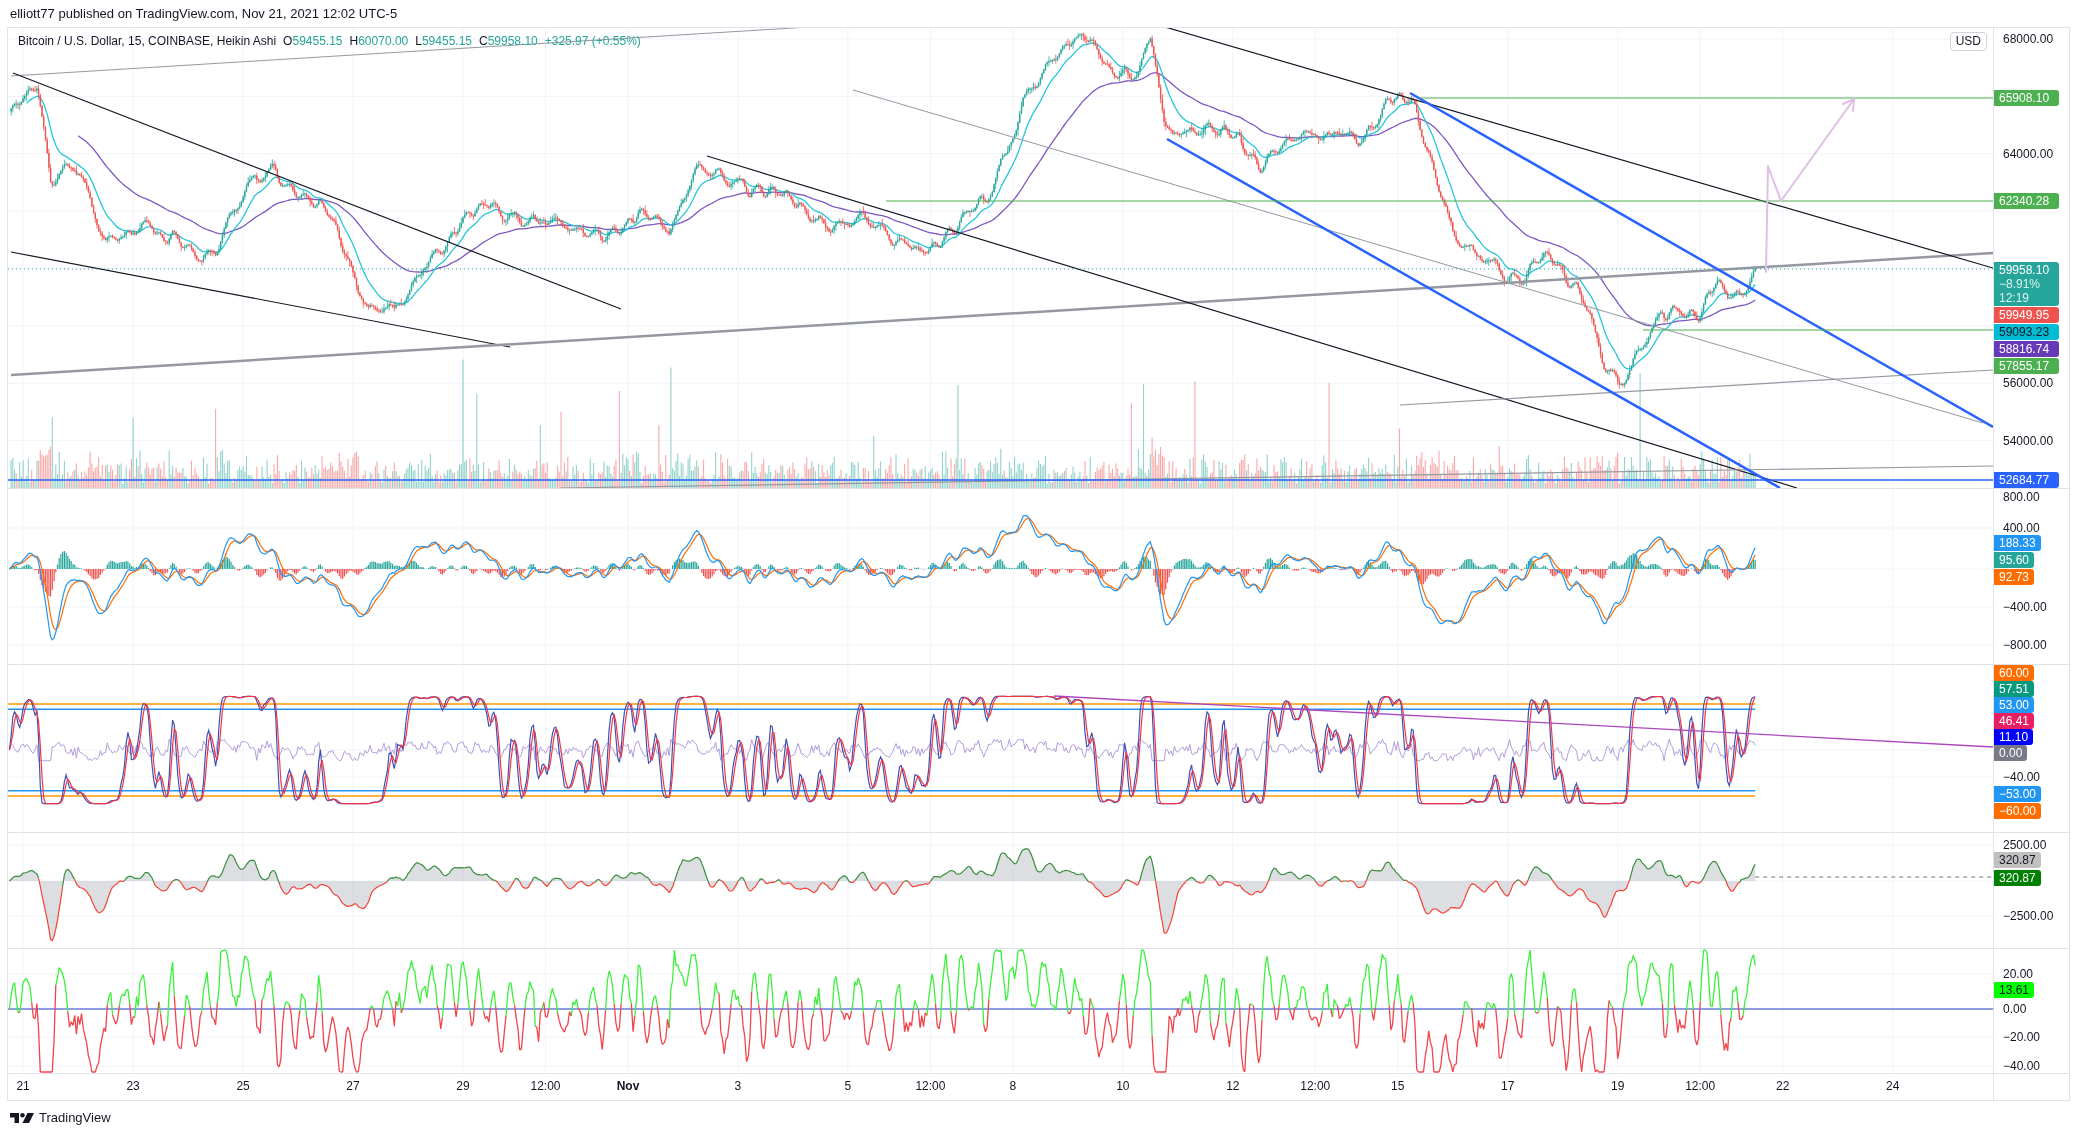 The width and height of the screenshot is (2079, 1135). Describe the element at coordinates (1783, 1086) in the screenshot. I see `time-label: 22` at that location.